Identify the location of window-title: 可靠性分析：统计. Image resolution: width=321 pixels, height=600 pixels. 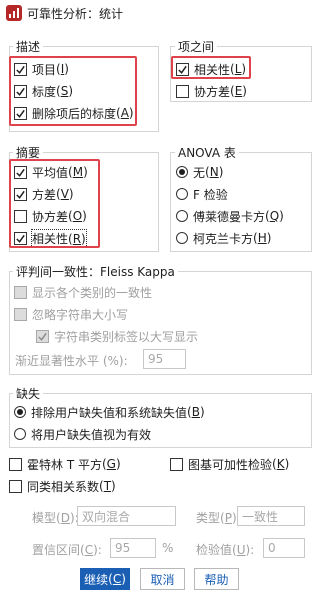
(75, 14).